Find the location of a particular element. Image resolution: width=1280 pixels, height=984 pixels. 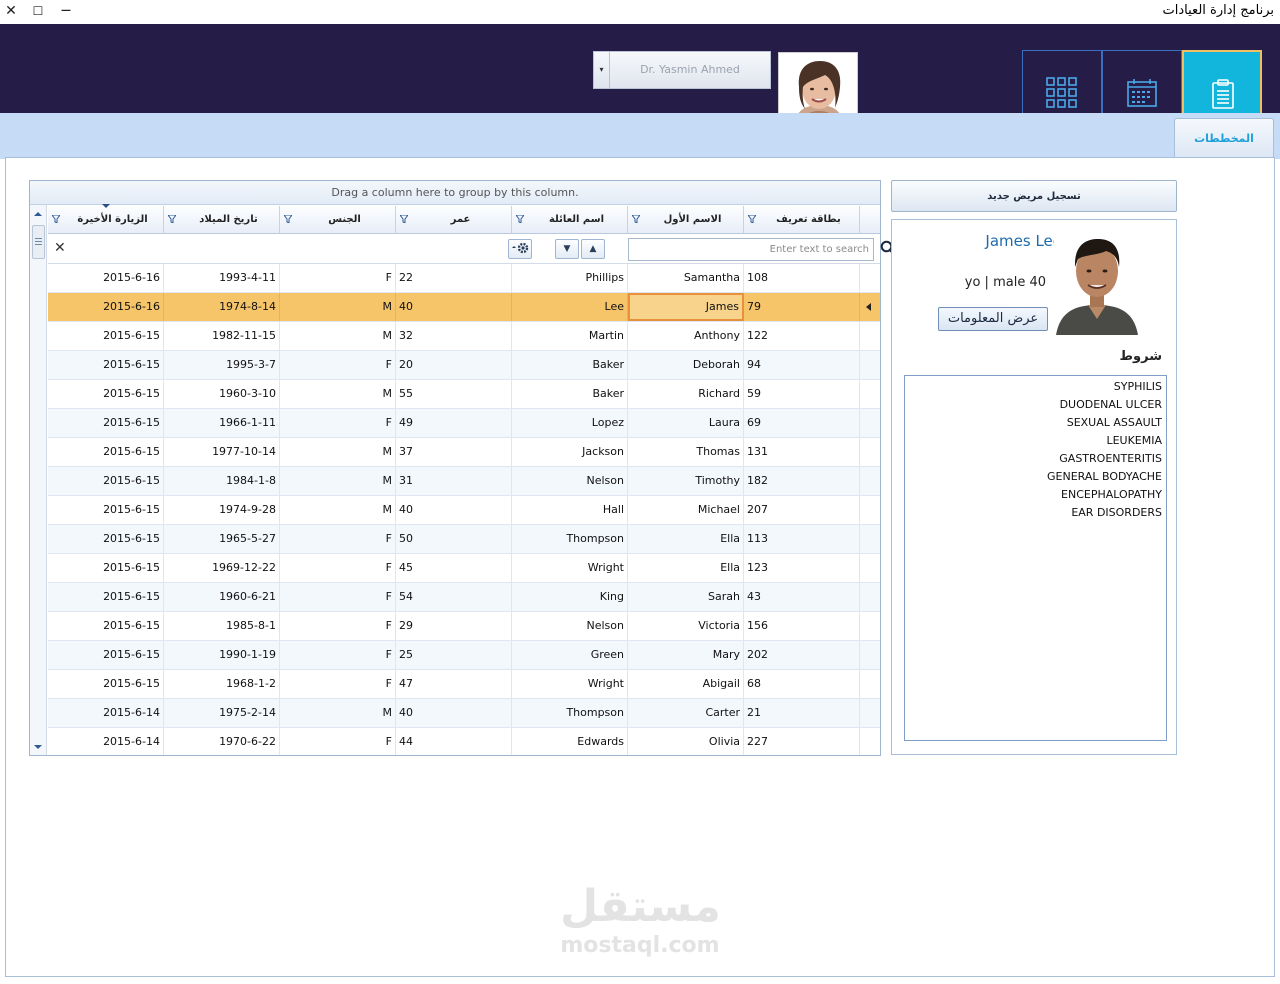

cell-last-name: Edwards is located at coordinates (570, 741).